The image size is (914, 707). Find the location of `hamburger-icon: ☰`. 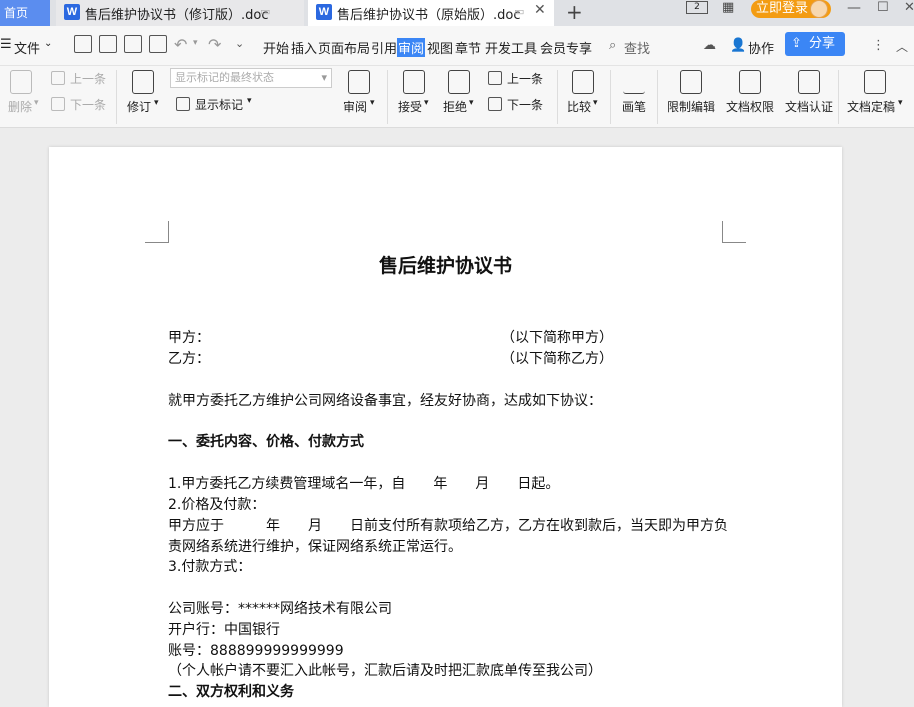

hamburger-icon: ☰ is located at coordinates (6, 44).